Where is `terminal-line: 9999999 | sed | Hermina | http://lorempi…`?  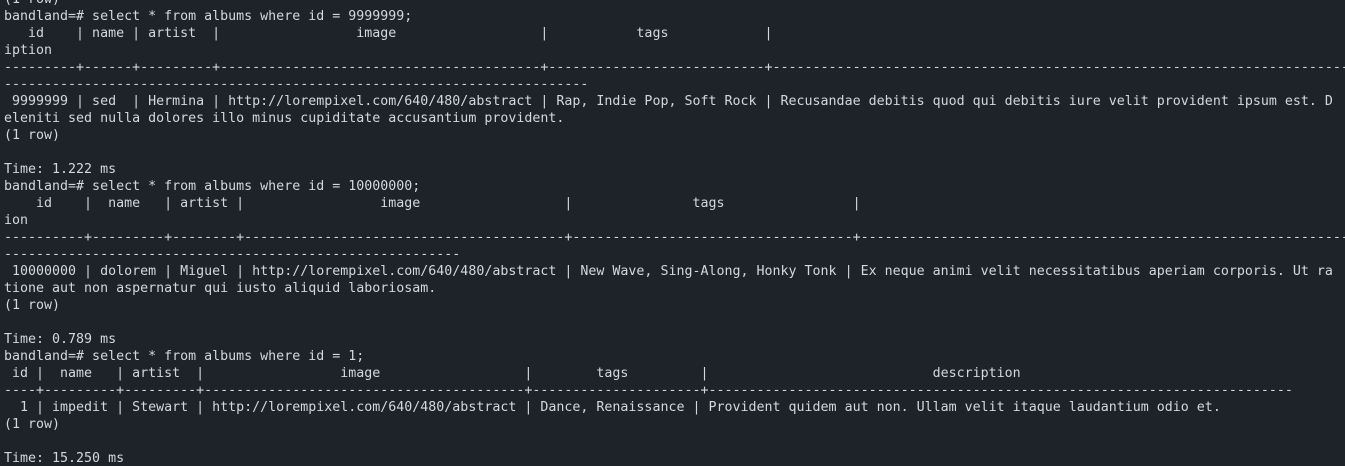 terminal-line: 9999999 | sed | Hermina | http://lorempi… is located at coordinates (668, 101).